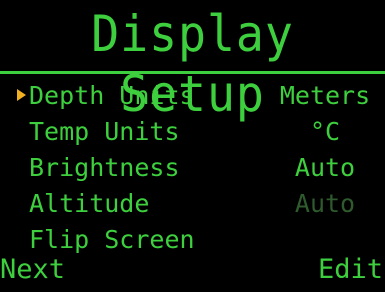 This screenshot has height=292, width=385. What do you see at coordinates (325, 131) in the screenshot?
I see `menu-item-value: °C` at bounding box center [325, 131].